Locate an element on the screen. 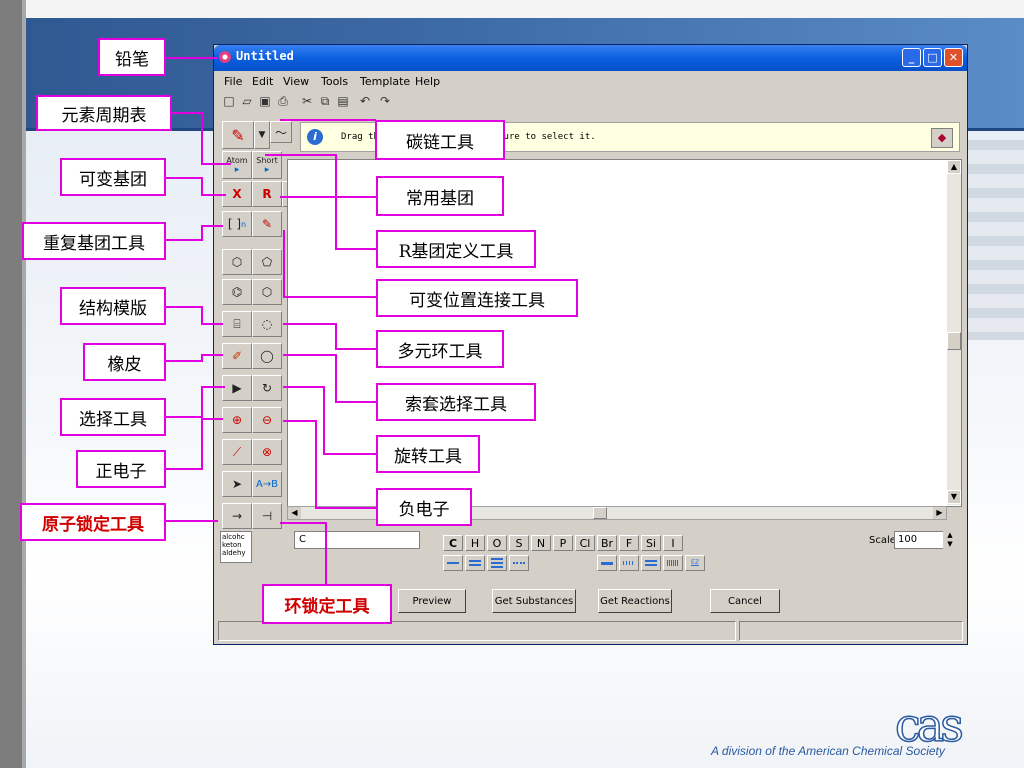 Image resolution: width=1024 pixels, height=768 pixels. mapping-cursor-icon: ➤ is located at coordinates (237, 484).